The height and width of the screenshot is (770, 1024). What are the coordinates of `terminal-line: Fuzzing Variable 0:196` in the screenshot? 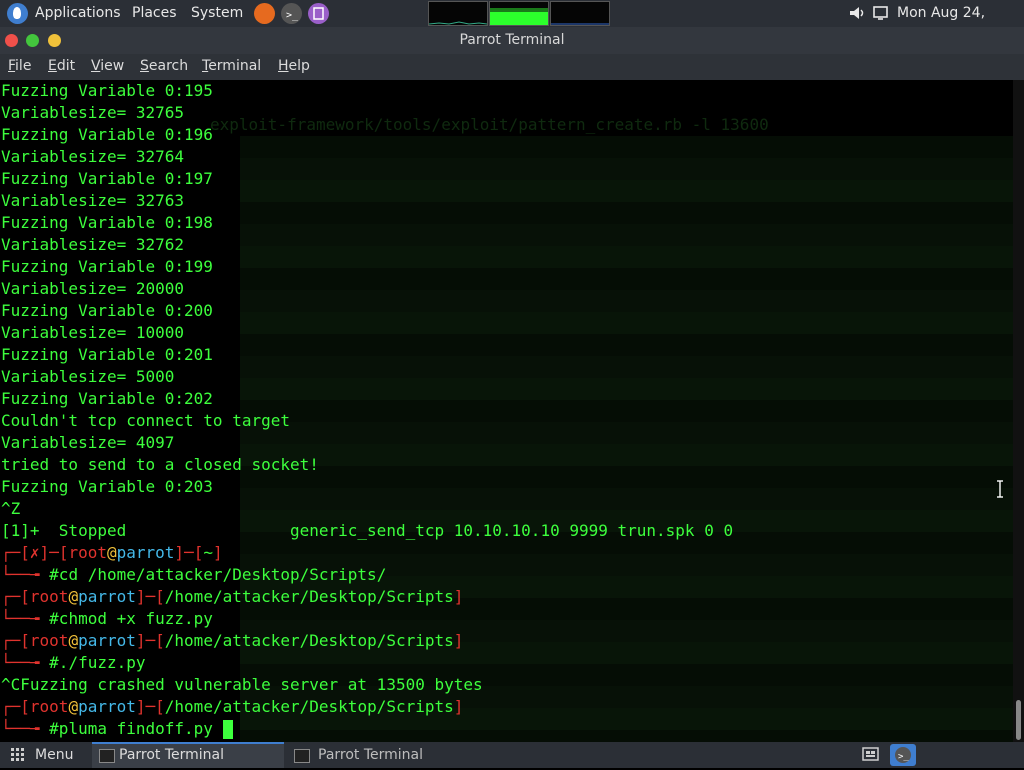 It's located at (107, 134).